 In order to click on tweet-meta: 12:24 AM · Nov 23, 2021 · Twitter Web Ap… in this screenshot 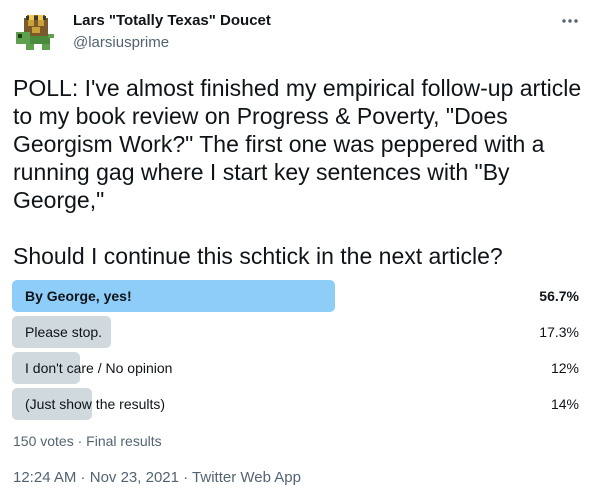, I will do `click(157, 477)`.